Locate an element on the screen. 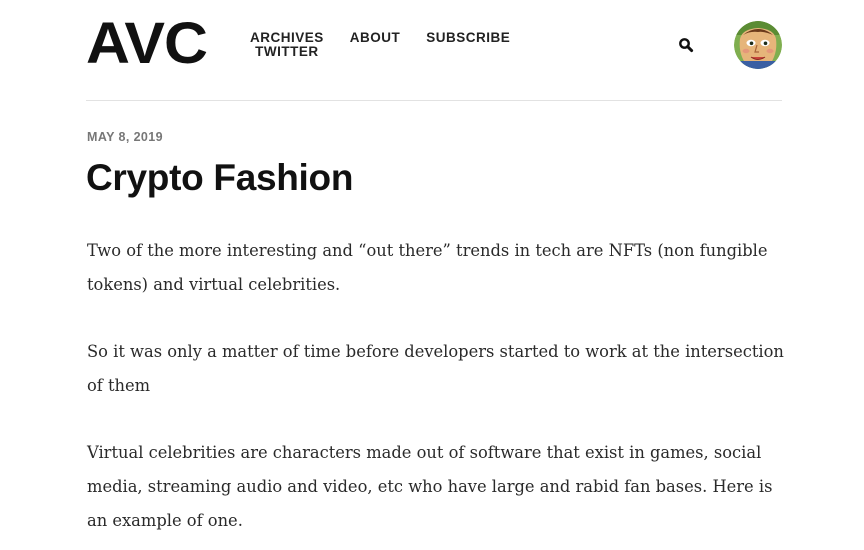 This screenshot has height=550, width=864. nav-group-archives-twitter: ARCHIVES TWITTER is located at coordinates (287, 45).